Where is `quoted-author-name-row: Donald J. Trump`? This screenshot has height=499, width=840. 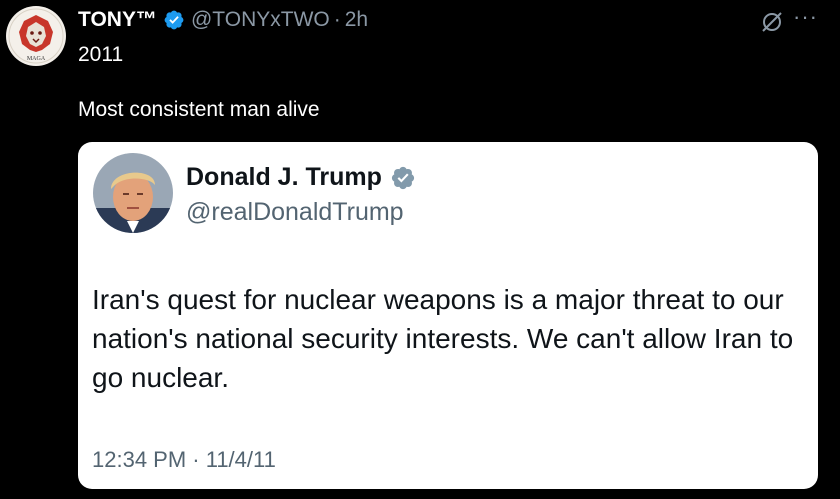 quoted-author-name-row: Donald J. Trump is located at coordinates (301, 177).